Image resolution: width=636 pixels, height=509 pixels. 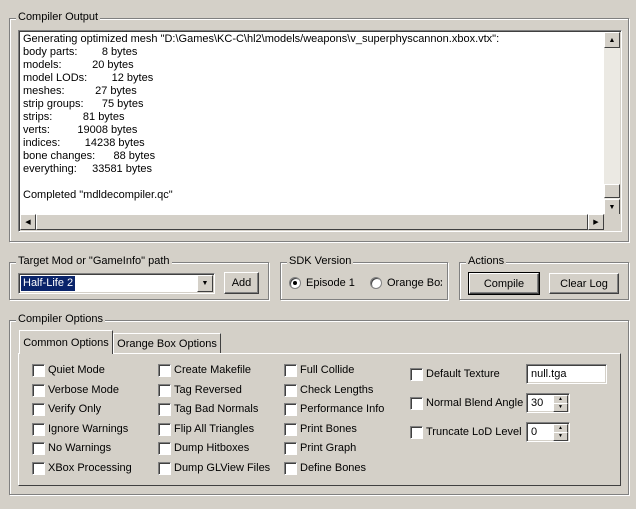 I want to click on scroll-up-button: ▲, so click(x=612, y=40).